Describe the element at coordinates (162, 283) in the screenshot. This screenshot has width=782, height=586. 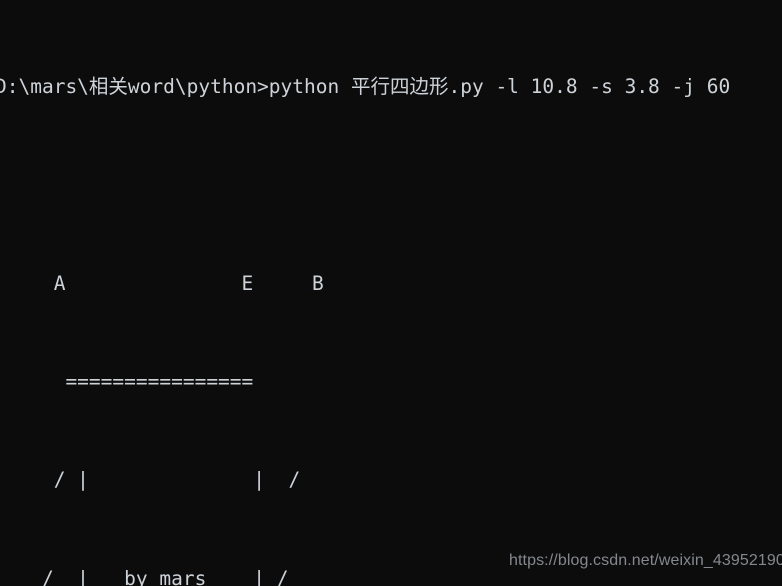
I see `ascii-art-top-labels: A E B` at that location.